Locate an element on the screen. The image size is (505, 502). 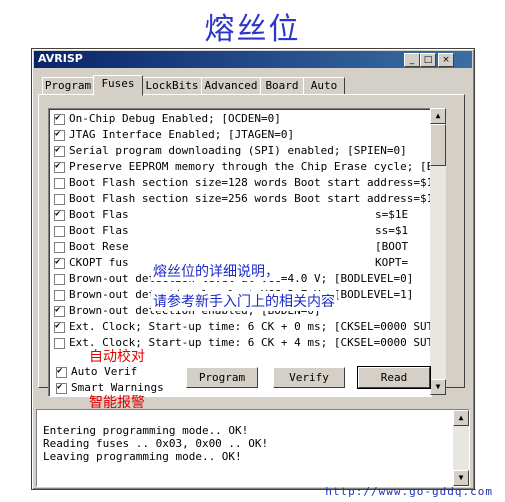
smart-warnings-checkbox is located at coordinates (61, 388).